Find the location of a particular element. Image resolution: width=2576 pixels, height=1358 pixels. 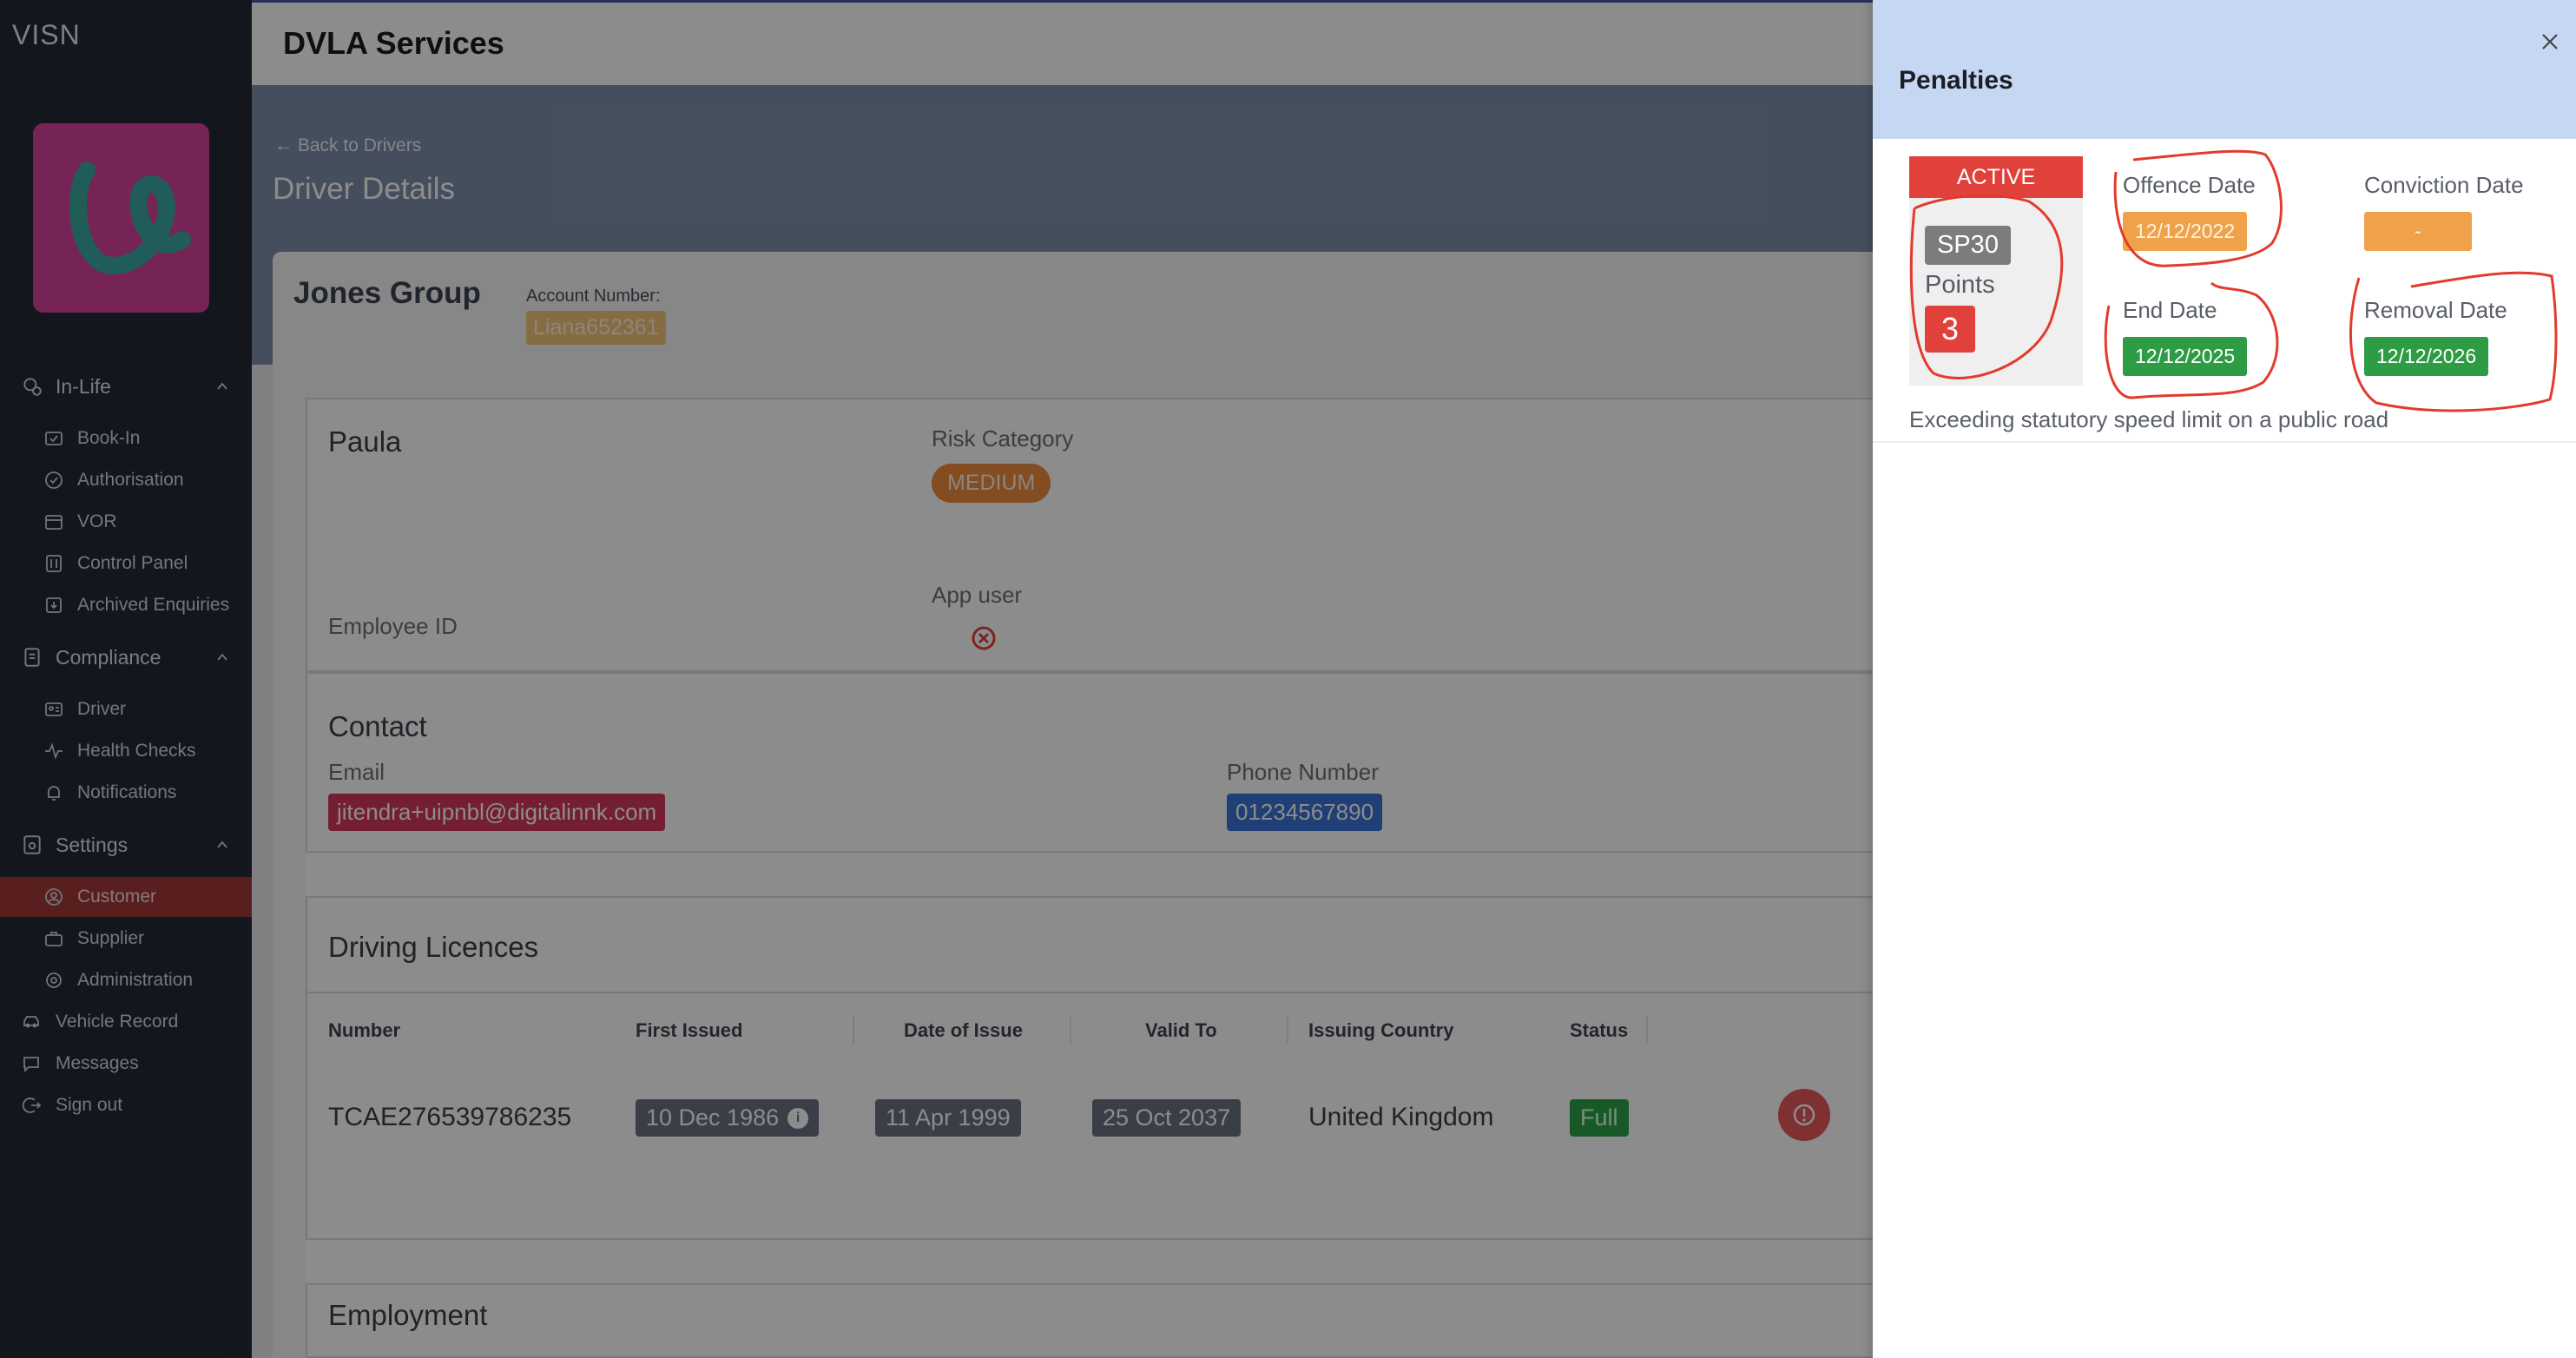

penalty-status-badge: ACTIVE is located at coordinates (1996, 177).